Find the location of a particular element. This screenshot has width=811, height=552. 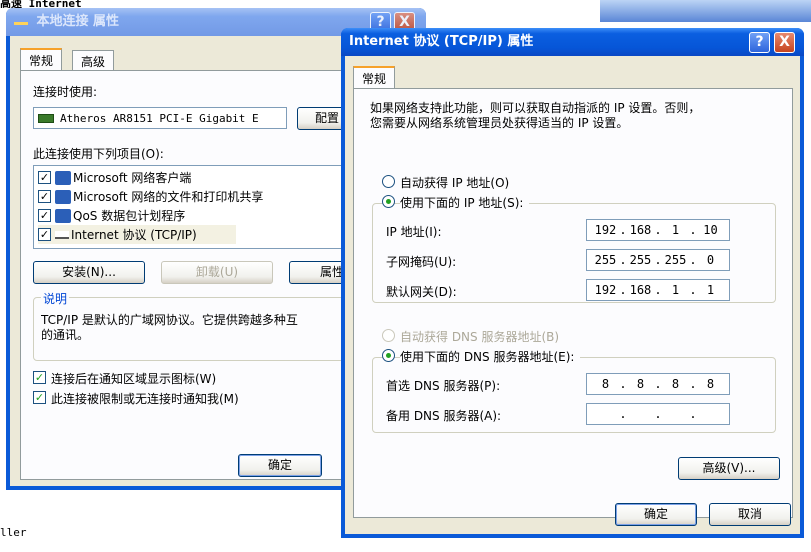

manual-dns-radio is located at coordinates (388, 355).